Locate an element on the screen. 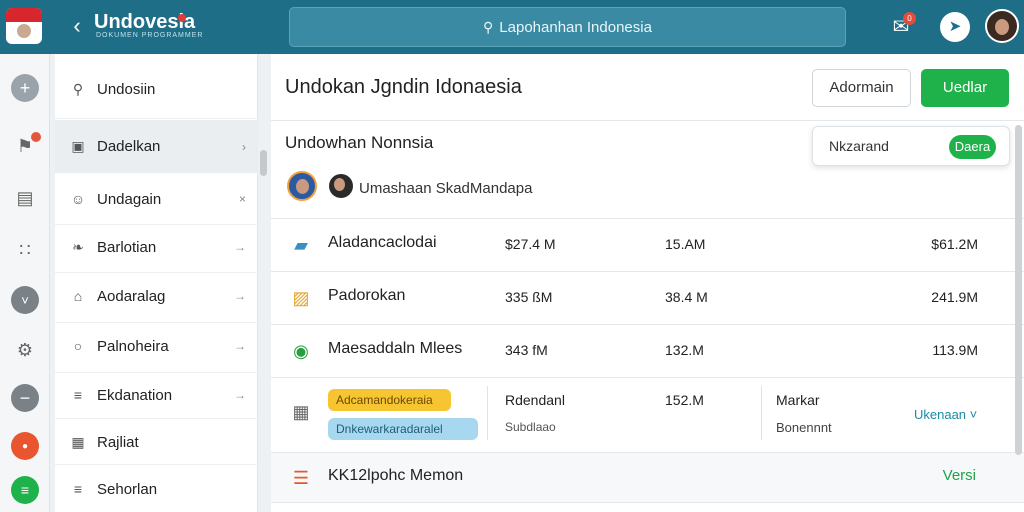 The height and width of the screenshot is (512, 1024). sidebar-item: ≡ Ekdanation → is located at coordinates (156, 395).